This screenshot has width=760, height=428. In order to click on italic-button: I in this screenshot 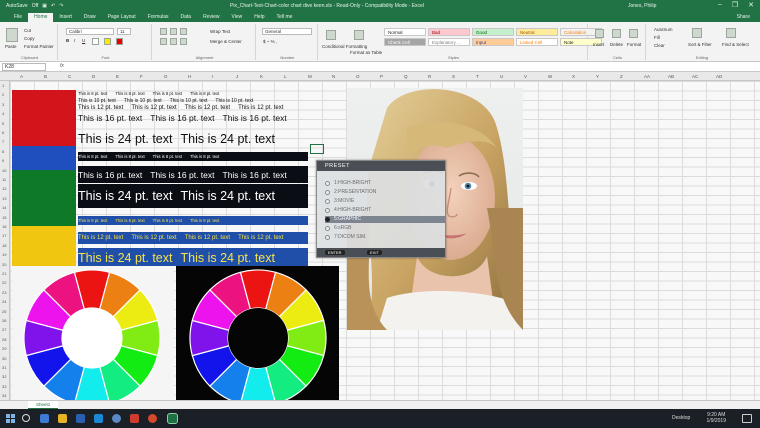, I will do `click(74, 40)`.